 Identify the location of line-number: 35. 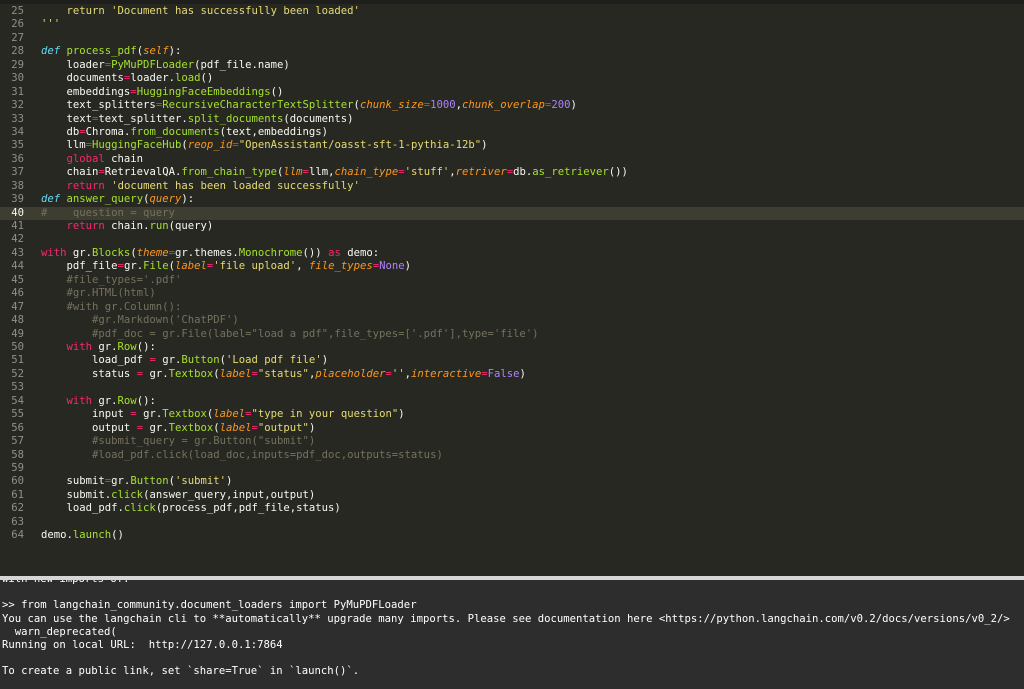
(17, 145).